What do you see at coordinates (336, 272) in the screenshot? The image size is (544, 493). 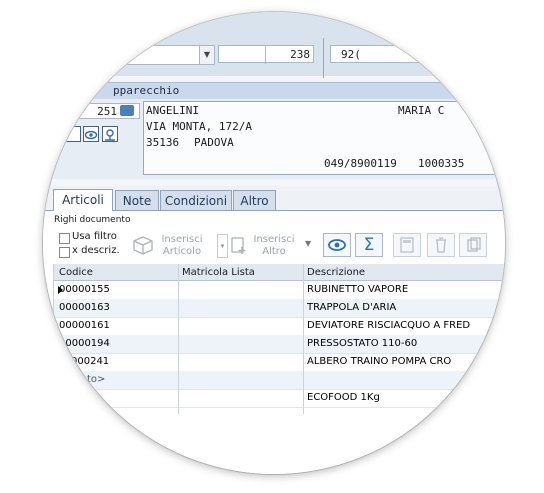 I see `column-header-descrizione: Descrizione` at bounding box center [336, 272].